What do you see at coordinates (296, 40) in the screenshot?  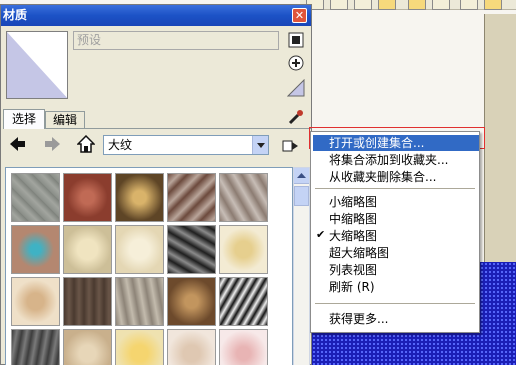 I see `default-material-icon` at bounding box center [296, 40].